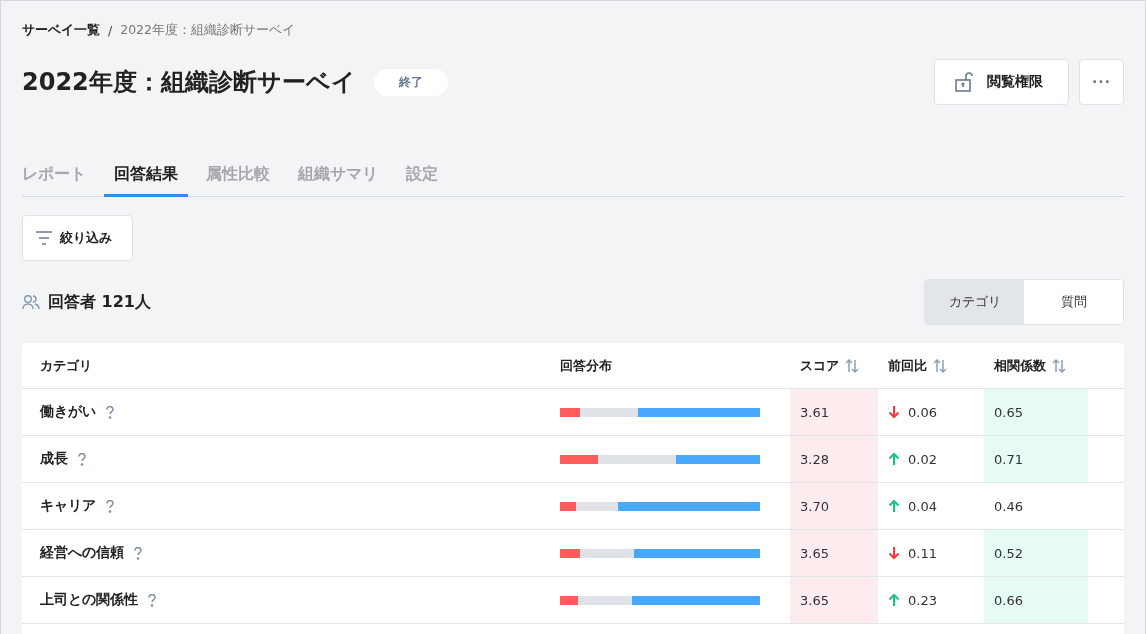 The image size is (1146, 634). I want to click on more-button: ···, so click(1101, 82).